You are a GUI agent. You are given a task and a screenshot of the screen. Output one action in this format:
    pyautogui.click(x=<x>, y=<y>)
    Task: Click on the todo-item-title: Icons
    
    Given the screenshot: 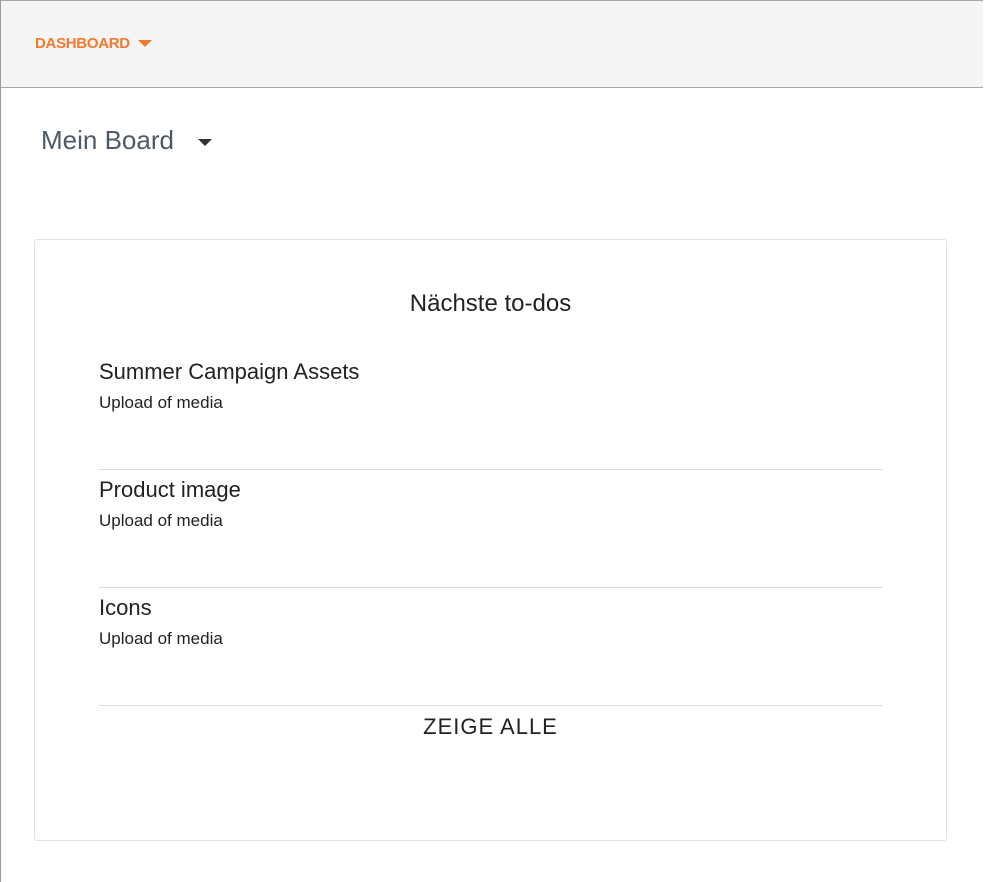 What is the action you would take?
    pyautogui.click(x=125, y=607)
    